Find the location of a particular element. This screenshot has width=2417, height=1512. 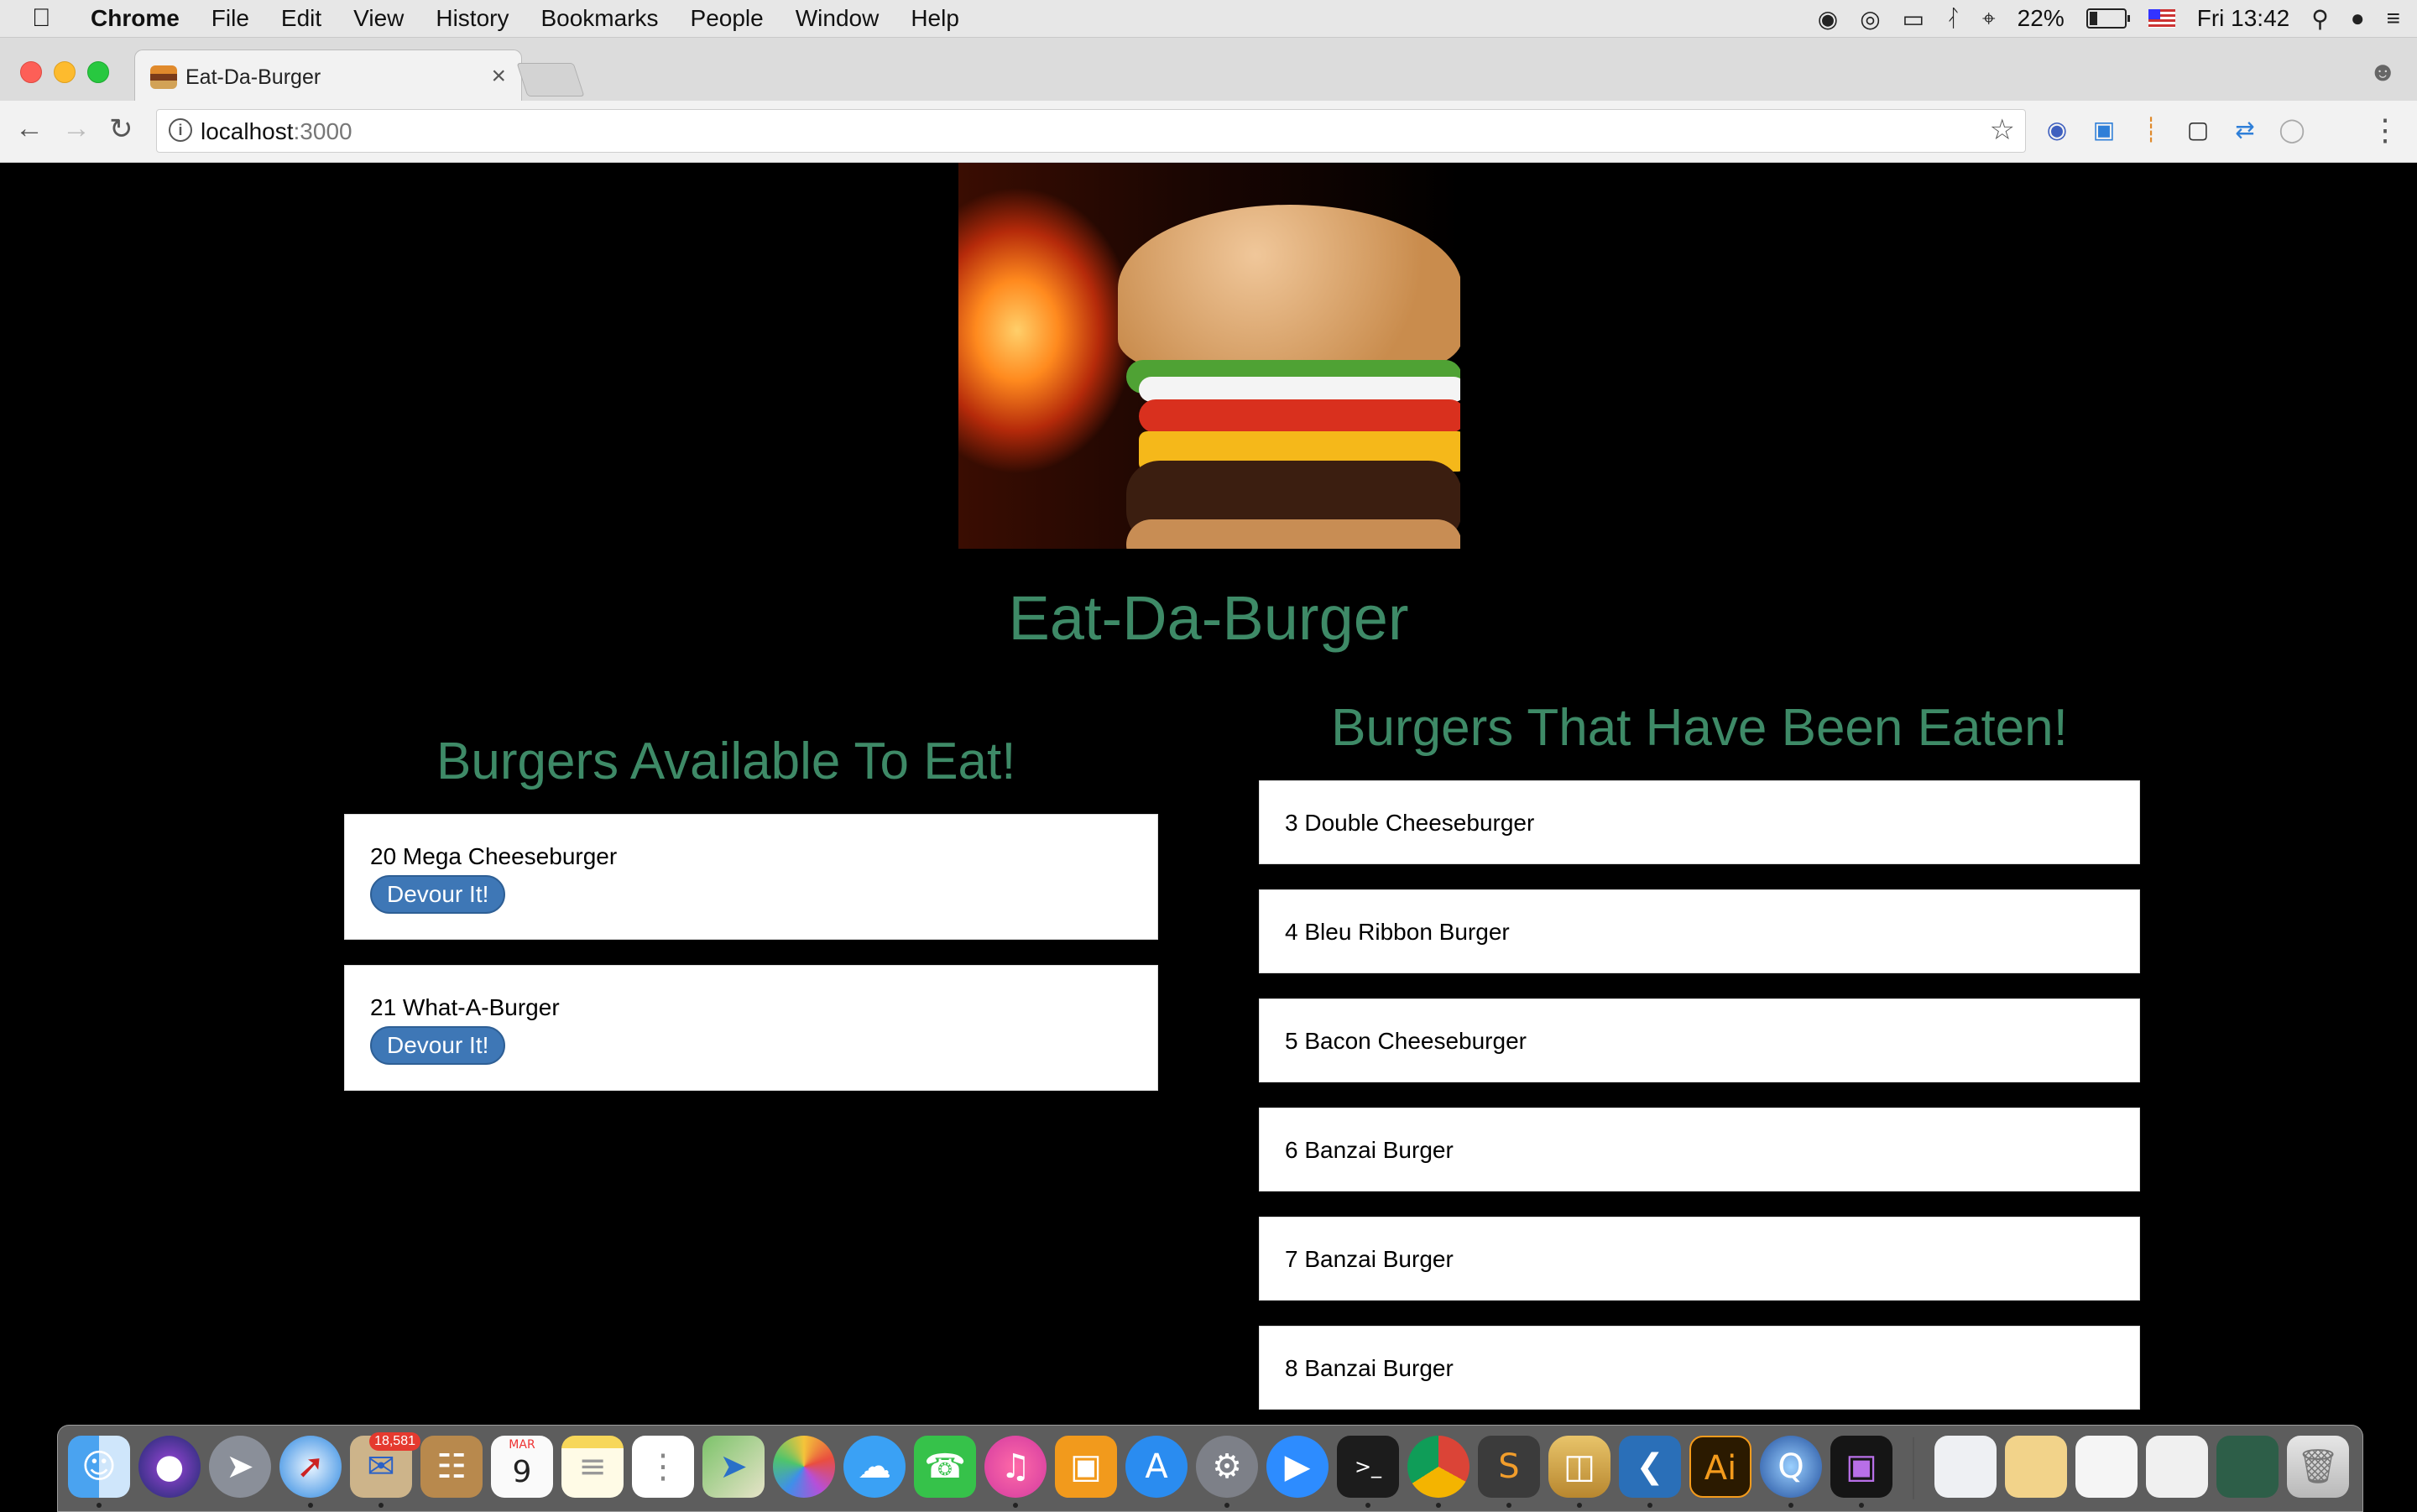

messages-icon: ☁ is located at coordinates (874, 1467).